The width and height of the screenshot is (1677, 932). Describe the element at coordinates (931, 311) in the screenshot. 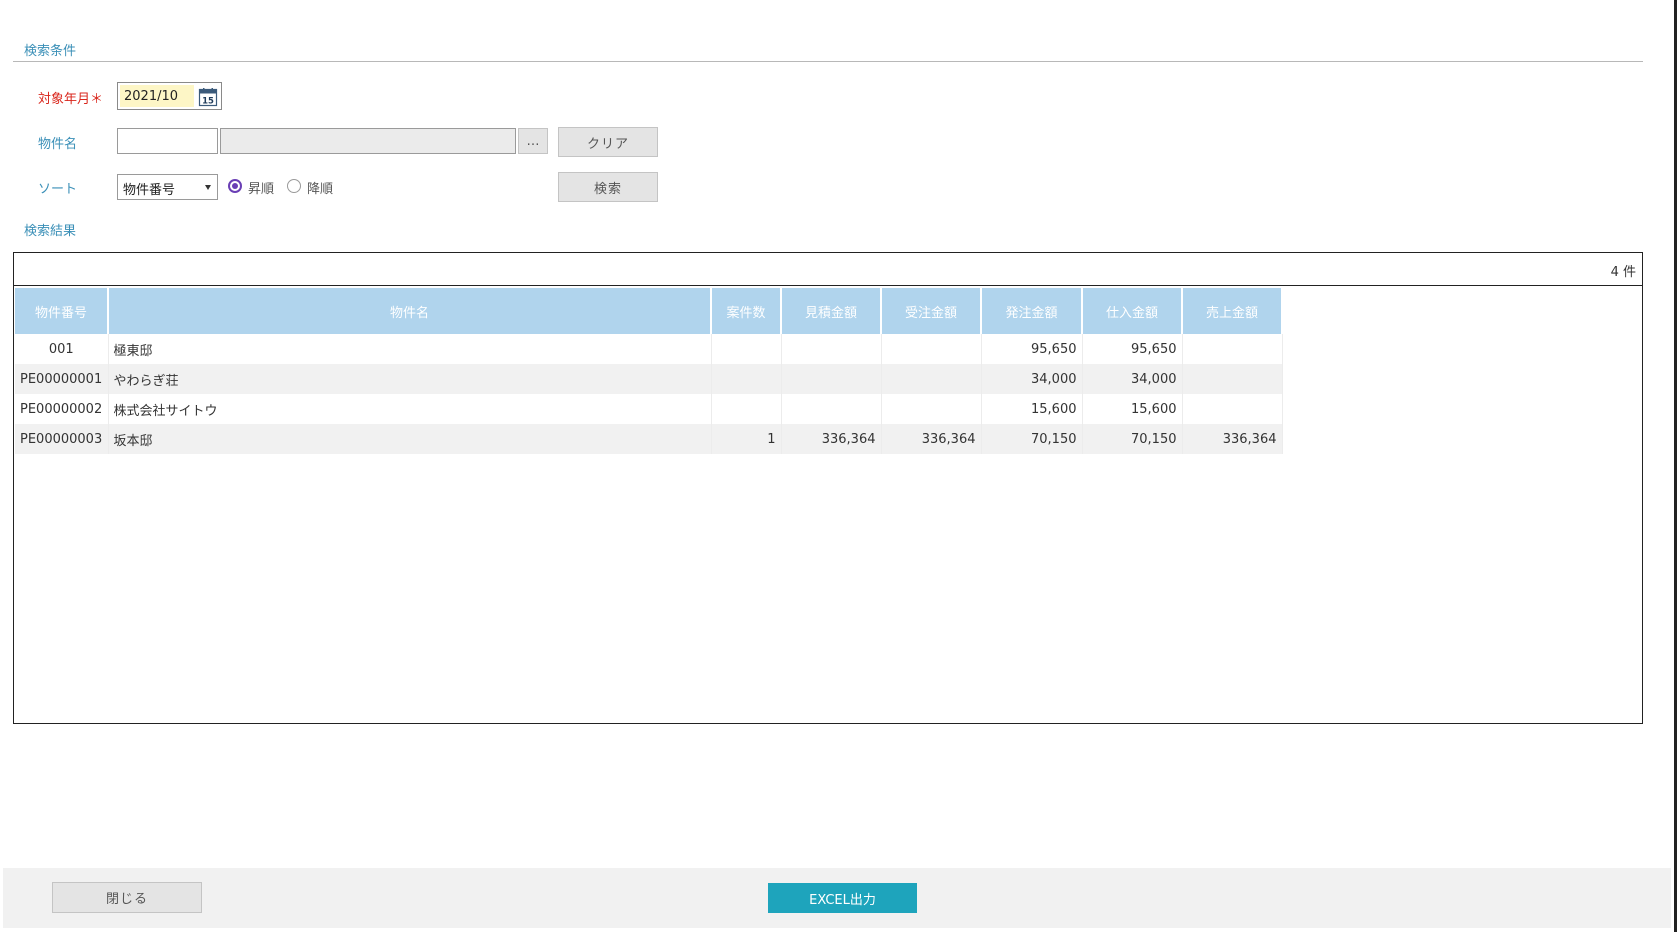

I see `column-header-order-received-amount: 受注金額` at that location.